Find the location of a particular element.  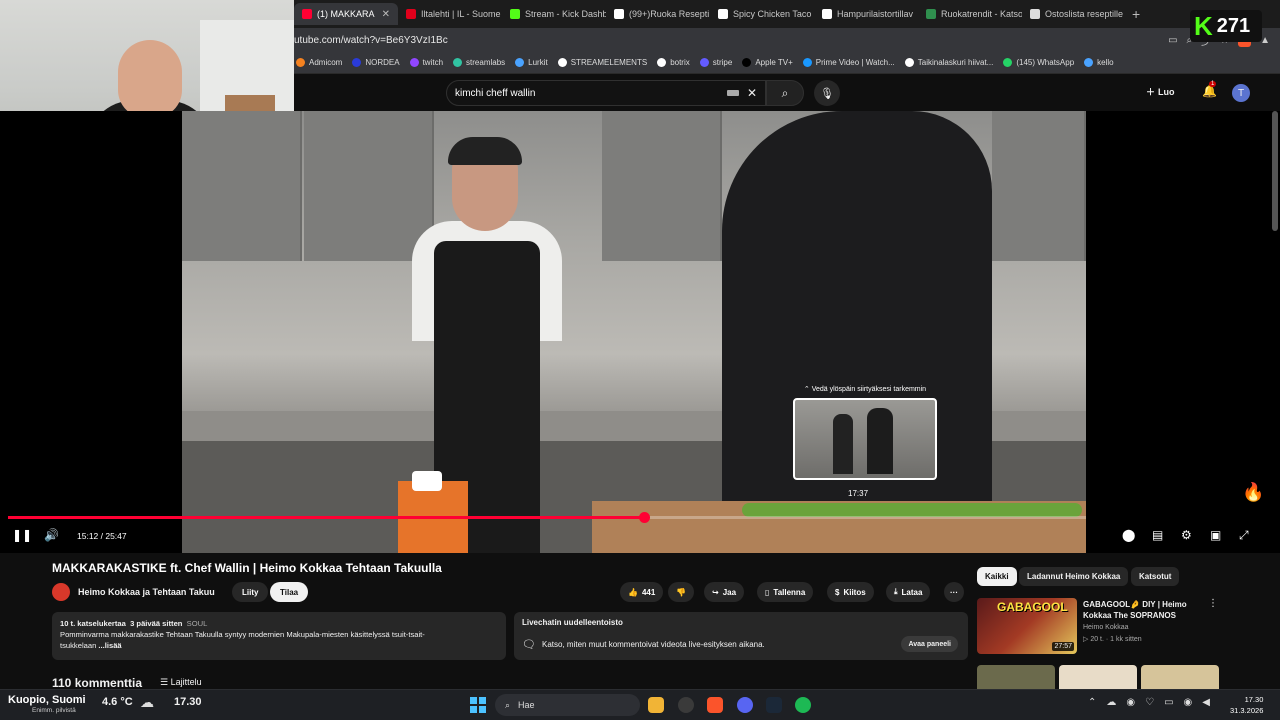

sort-comments-button: ☰ Lajittelu is located at coordinates (181, 682).